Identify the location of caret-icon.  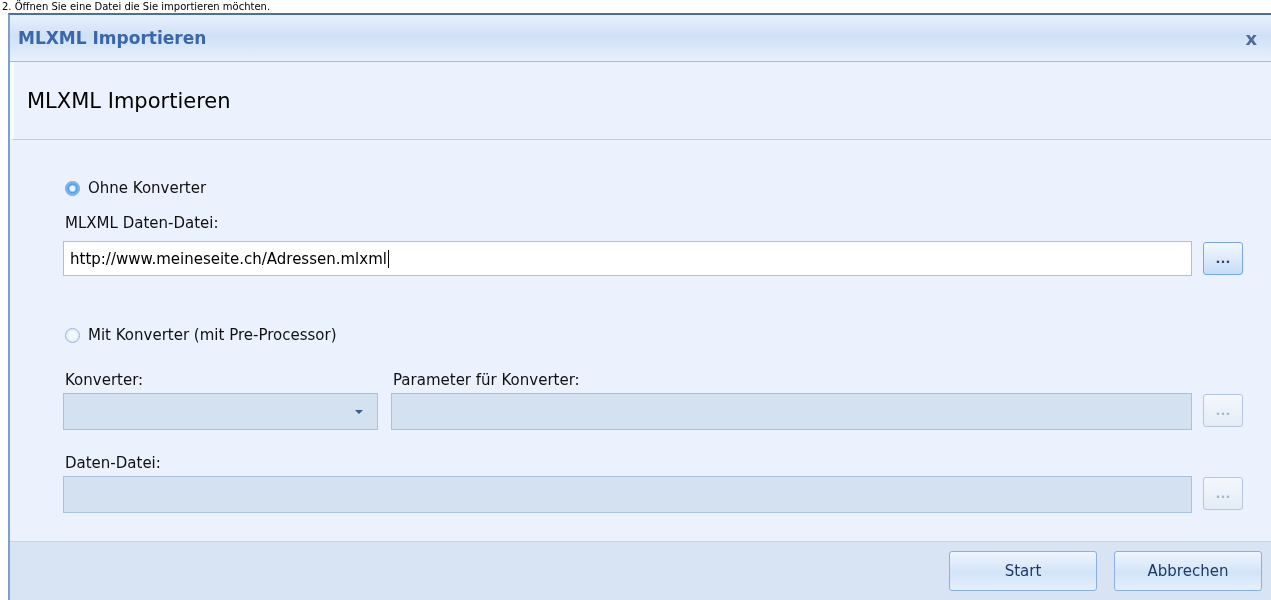
(359, 411).